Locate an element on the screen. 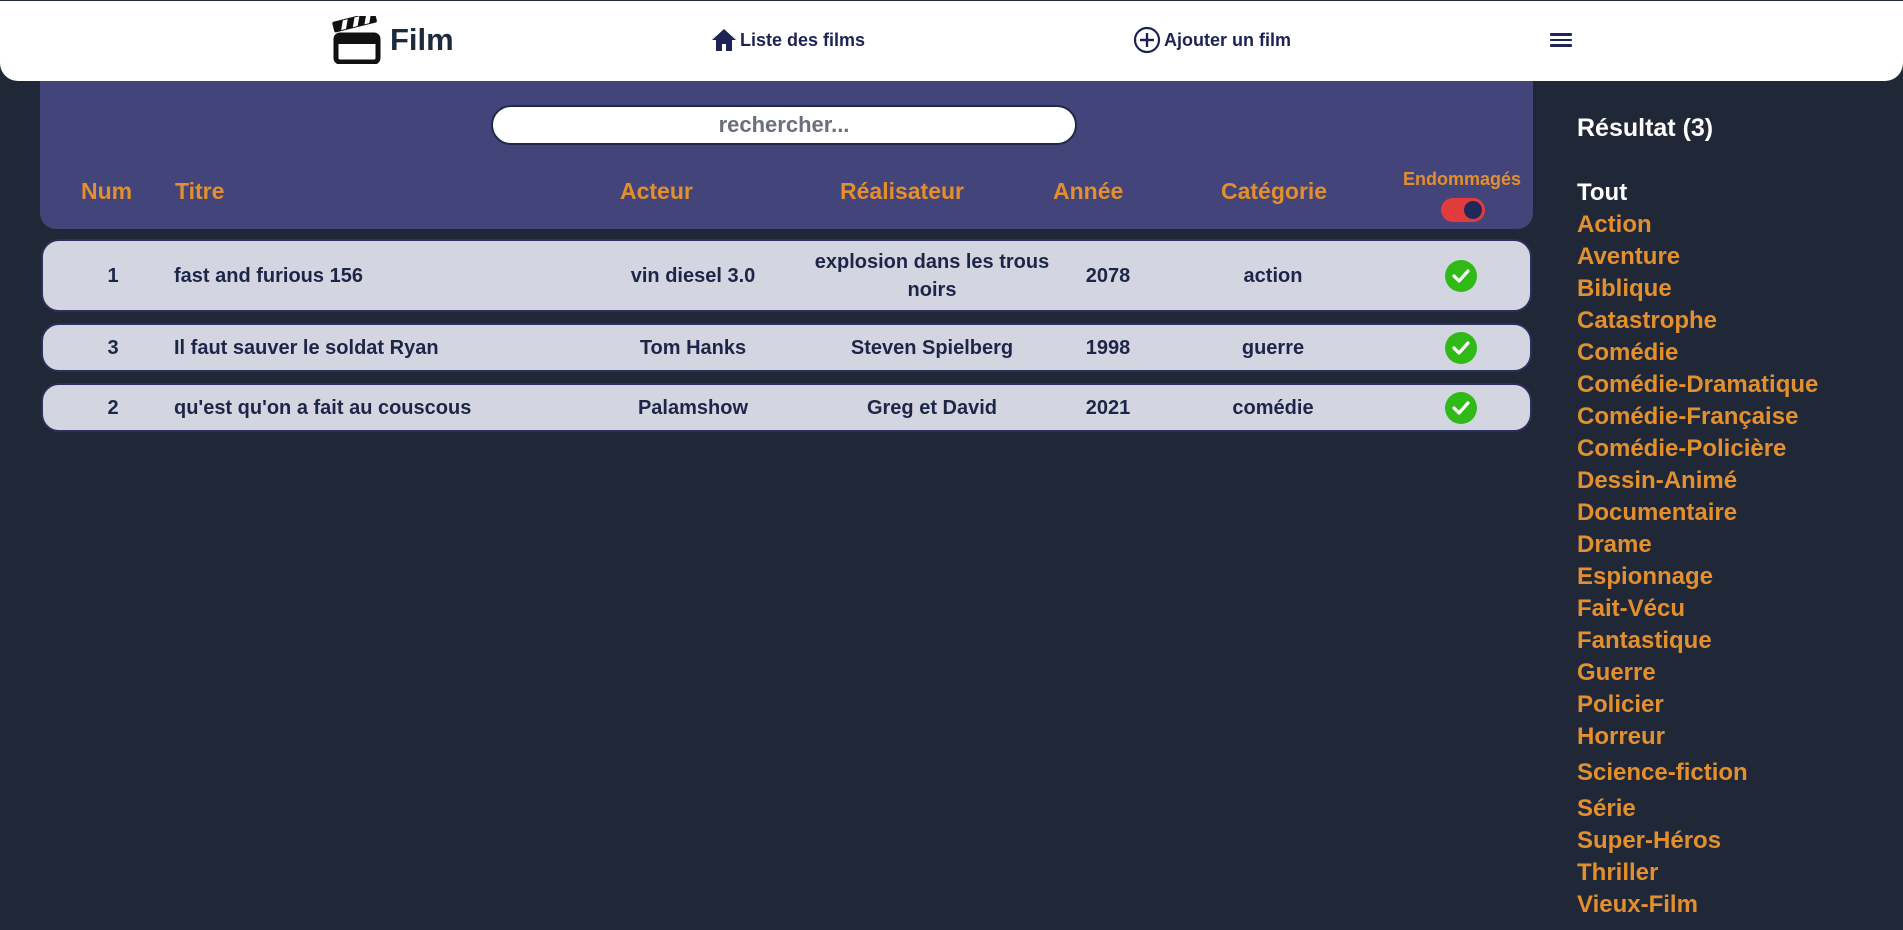 This screenshot has height=930, width=1903. cell-category: action is located at coordinates (1273, 275).